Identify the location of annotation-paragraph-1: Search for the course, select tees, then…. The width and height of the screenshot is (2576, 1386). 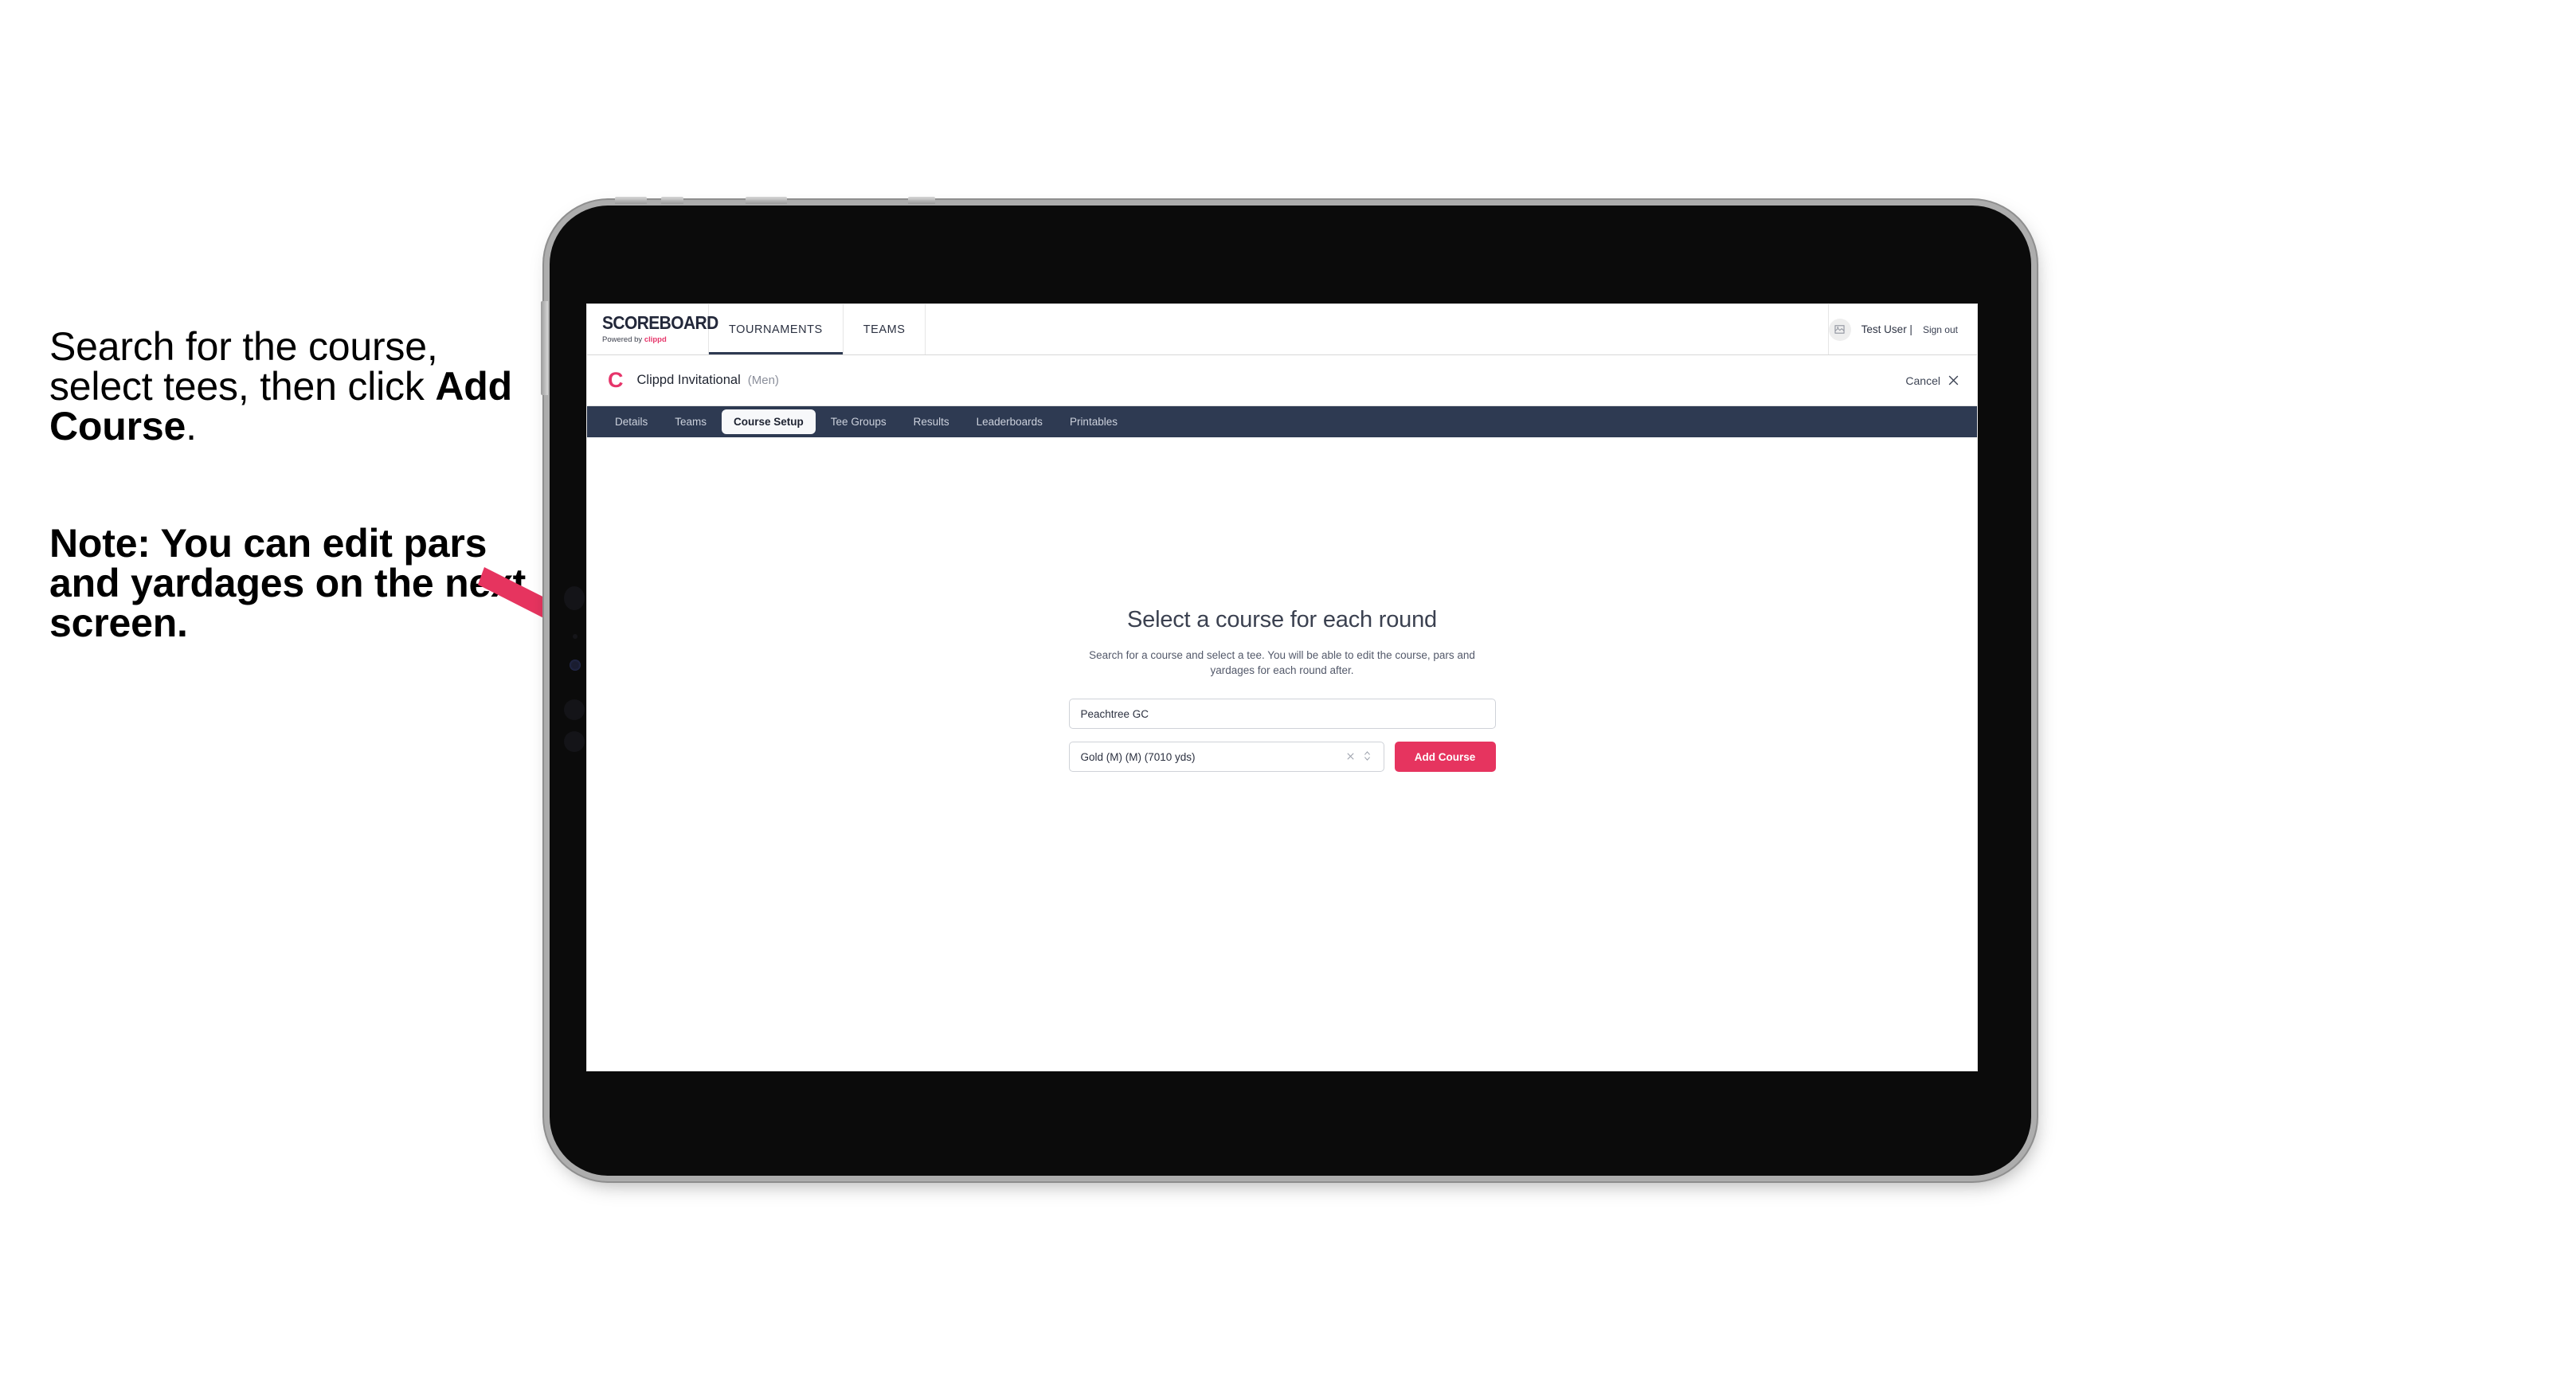
(288, 386).